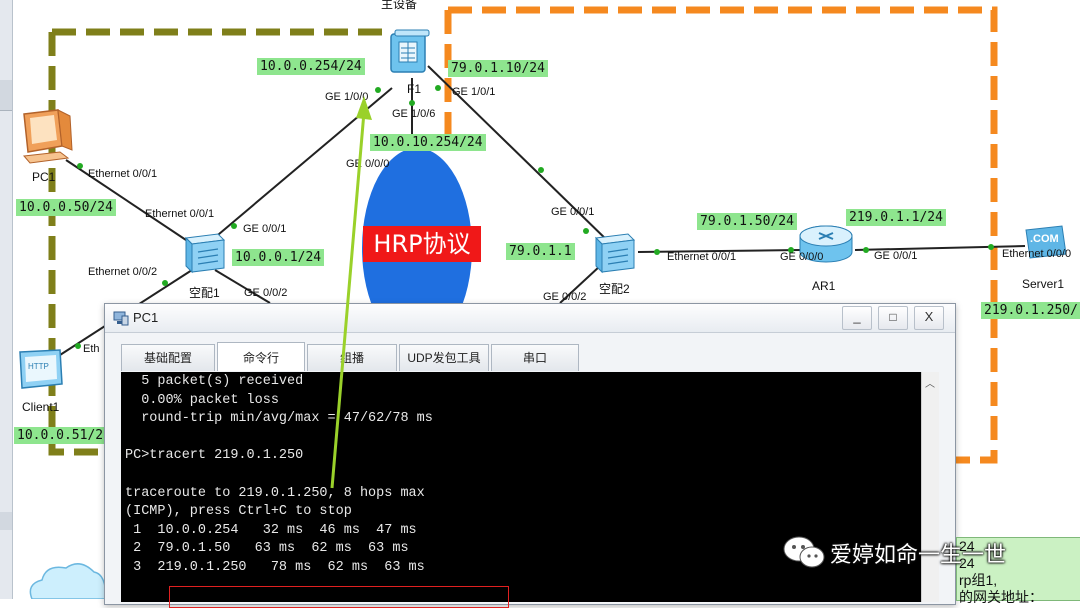 The image size is (1080, 608). Describe the element at coordinates (474, 92) in the screenshot. I see `port-fw-ge101: GE 1/0/1` at that location.